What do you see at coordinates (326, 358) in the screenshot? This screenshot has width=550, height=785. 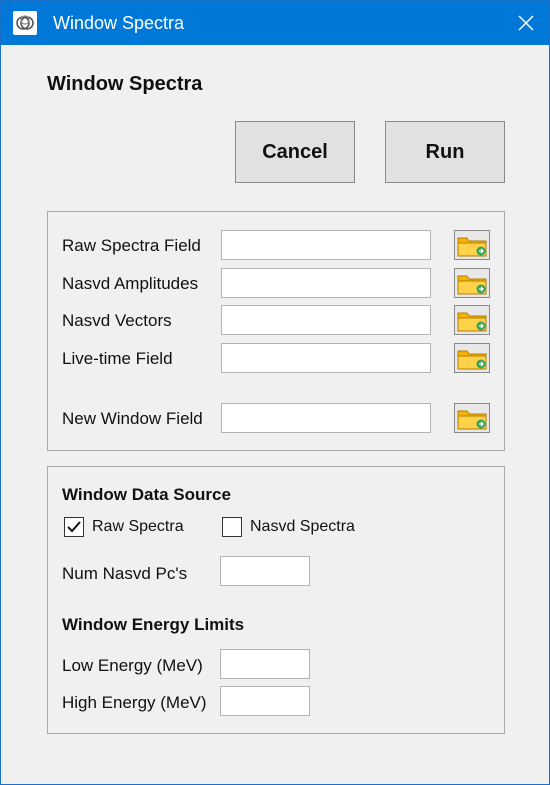 I see `live-time-field-input` at bounding box center [326, 358].